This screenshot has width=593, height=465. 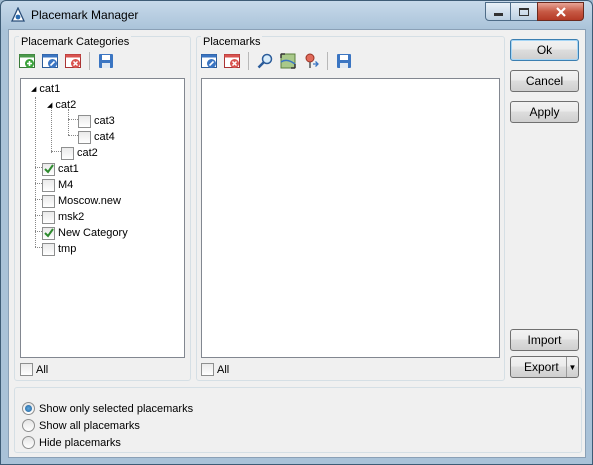 What do you see at coordinates (288, 61) in the screenshot?
I see `zoom-to-placemark-button` at bounding box center [288, 61].